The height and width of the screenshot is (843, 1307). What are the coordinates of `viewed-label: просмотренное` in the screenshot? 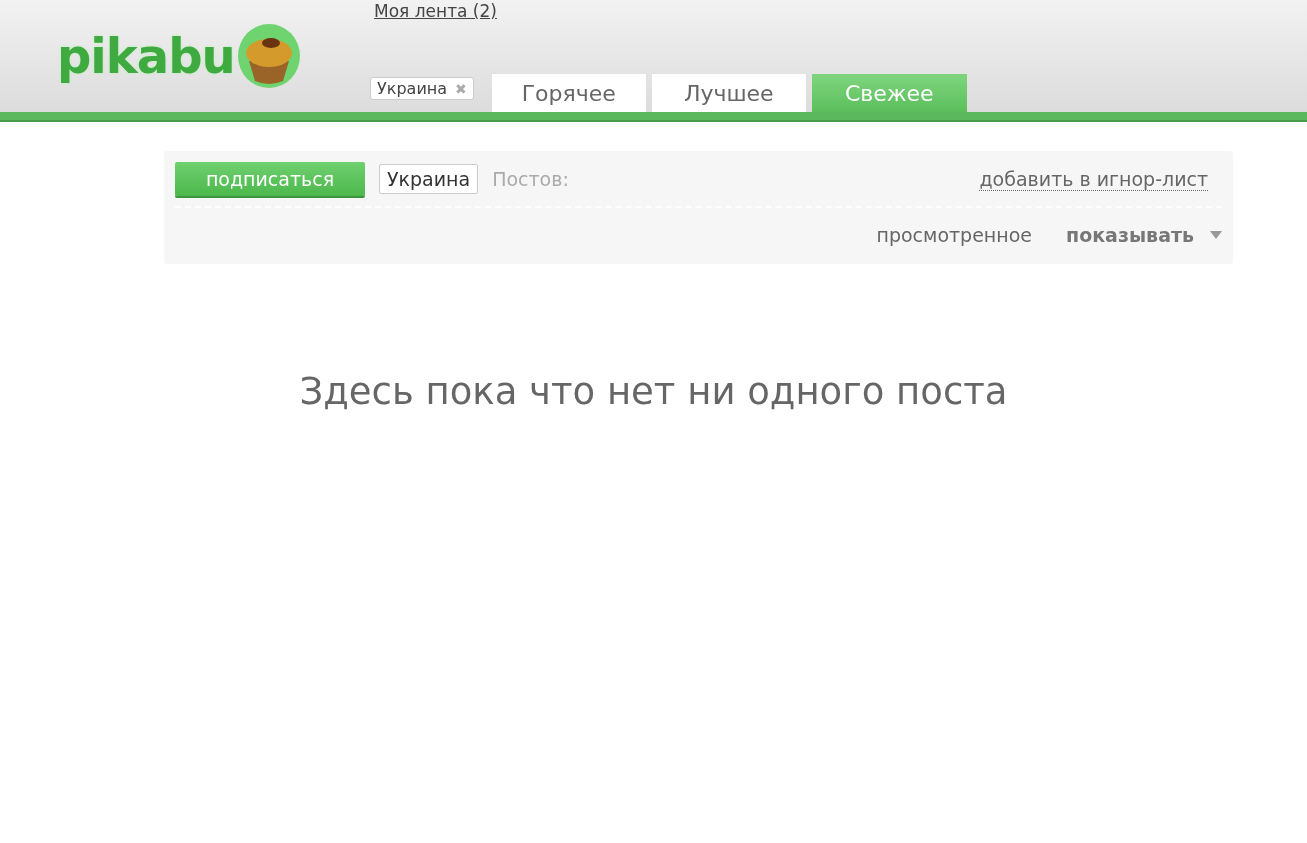 It's located at (954, 235).